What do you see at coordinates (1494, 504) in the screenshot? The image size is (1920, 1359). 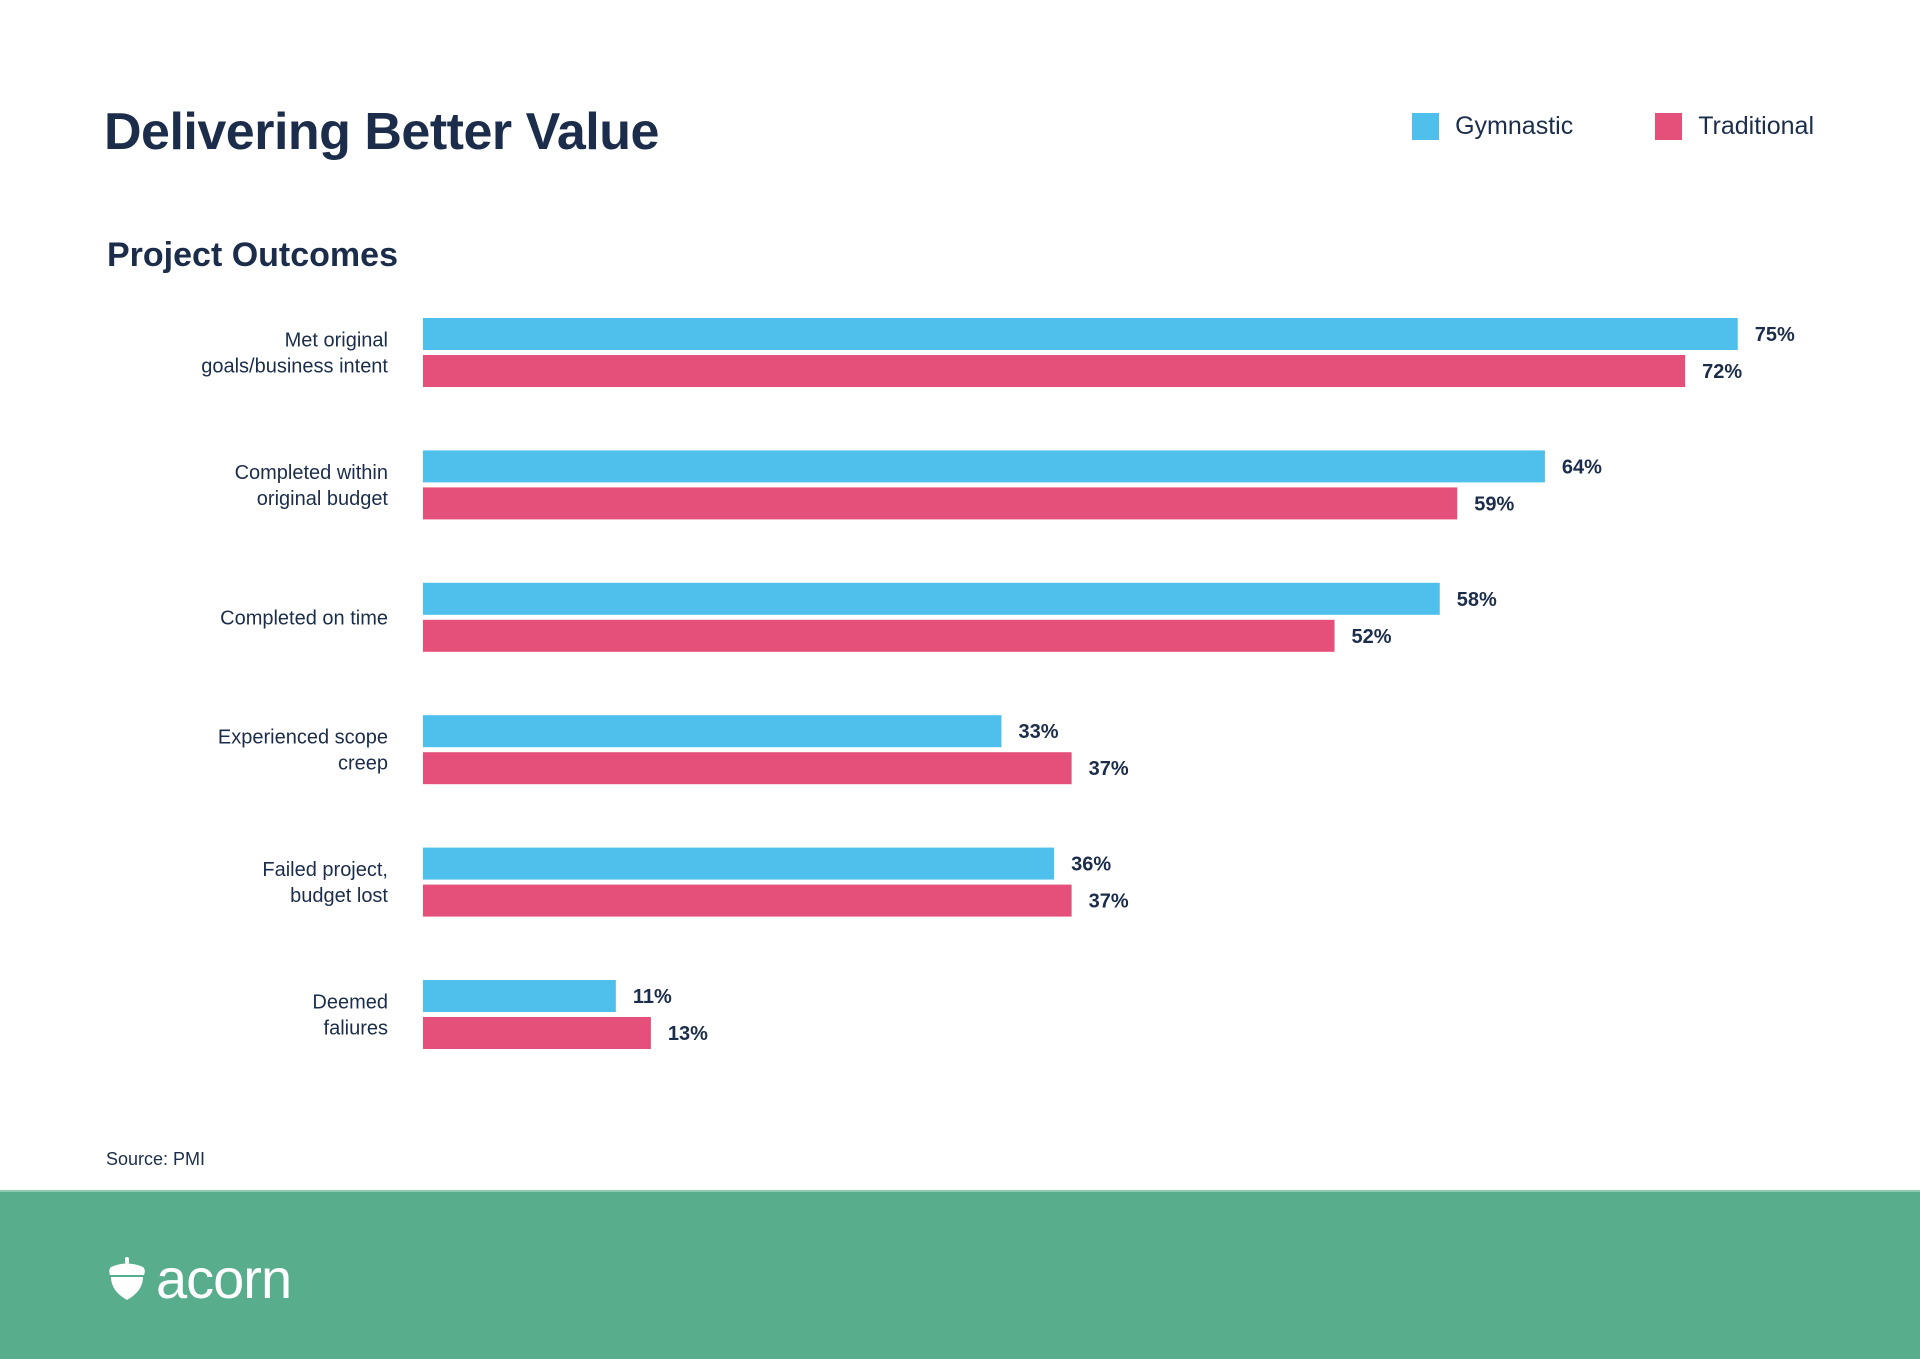 I see `value-label-traditional: 59%` at bounding box center [1494, 504].